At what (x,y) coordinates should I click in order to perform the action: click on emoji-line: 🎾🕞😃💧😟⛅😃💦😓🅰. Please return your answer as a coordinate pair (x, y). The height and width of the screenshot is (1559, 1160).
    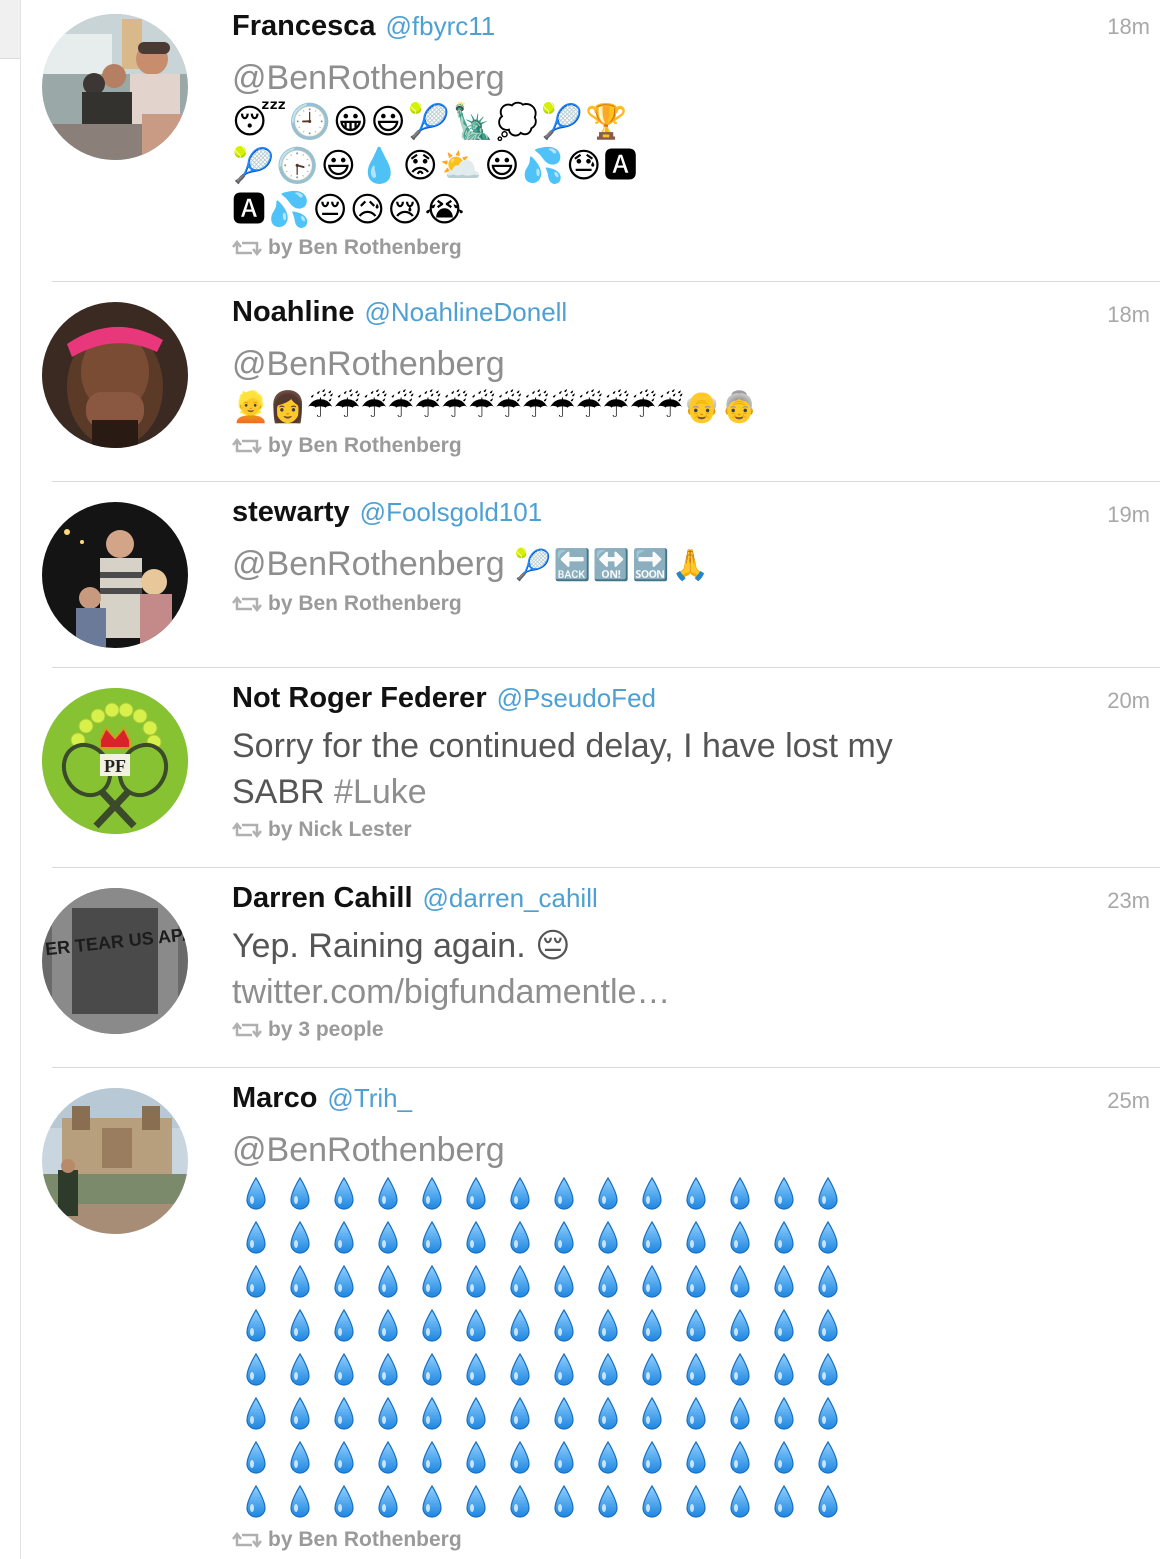
    Looking at the image, I should click on (436, 166).